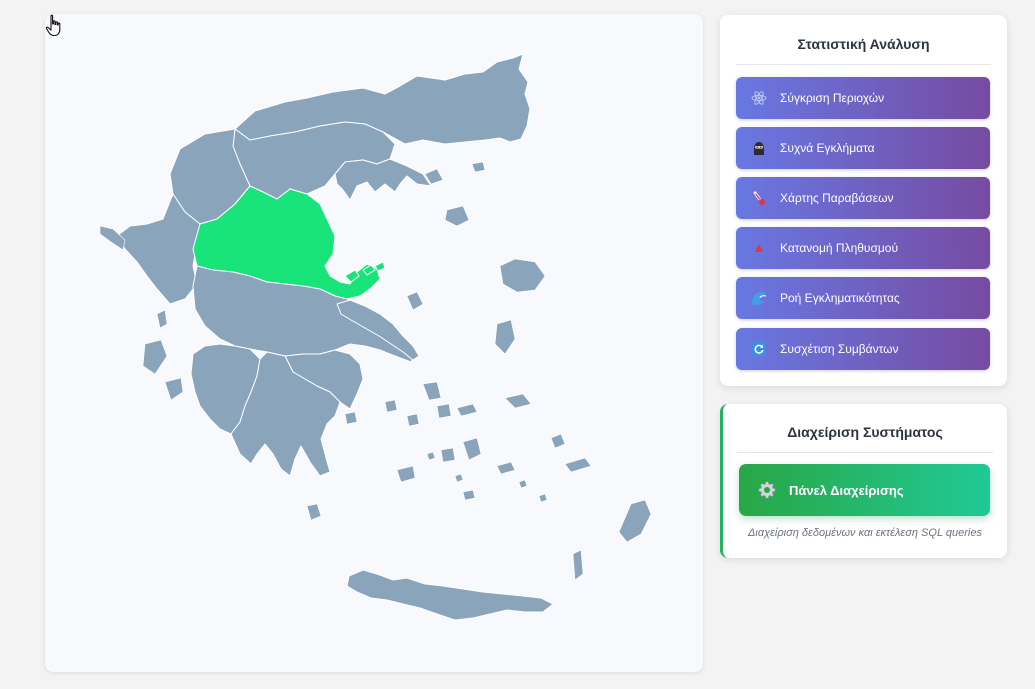 This screenshot has width=1035, height=689. What do you see at coordinates (444, 411) in the screenshot?
I see `island-tinos` at bounding box center [444, 411].